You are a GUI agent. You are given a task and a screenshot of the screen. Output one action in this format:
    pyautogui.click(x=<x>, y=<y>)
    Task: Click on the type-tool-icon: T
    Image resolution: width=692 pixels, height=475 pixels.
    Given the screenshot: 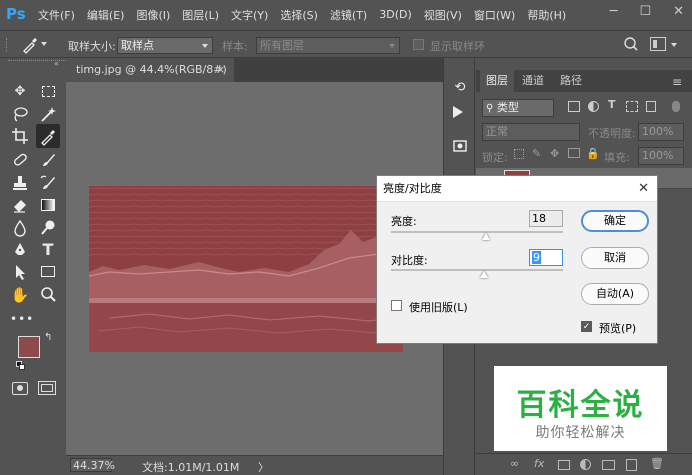 What is the action you would take?
    pyautogui.click(x=48, y=250)
    